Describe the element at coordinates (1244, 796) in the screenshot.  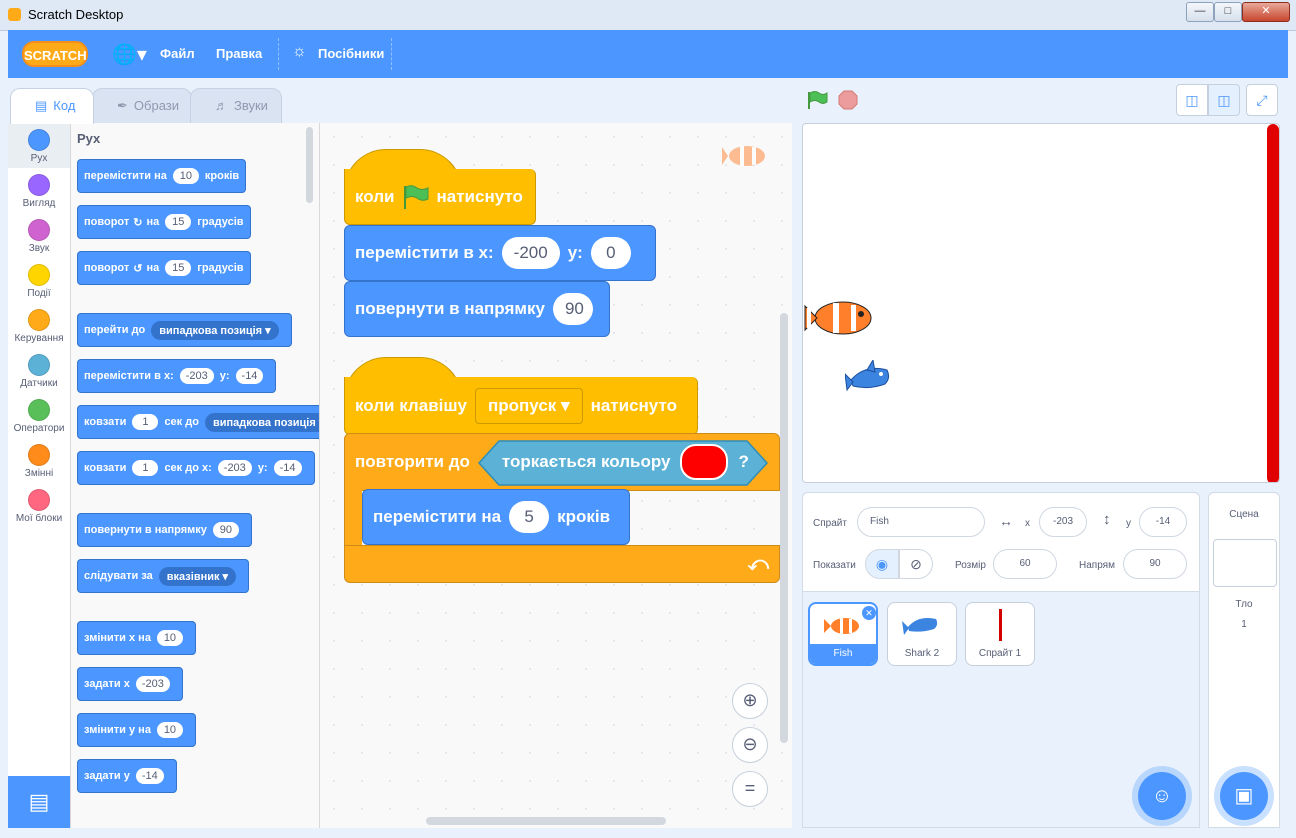
I see `add-backdrop-button: ▣` at that location.